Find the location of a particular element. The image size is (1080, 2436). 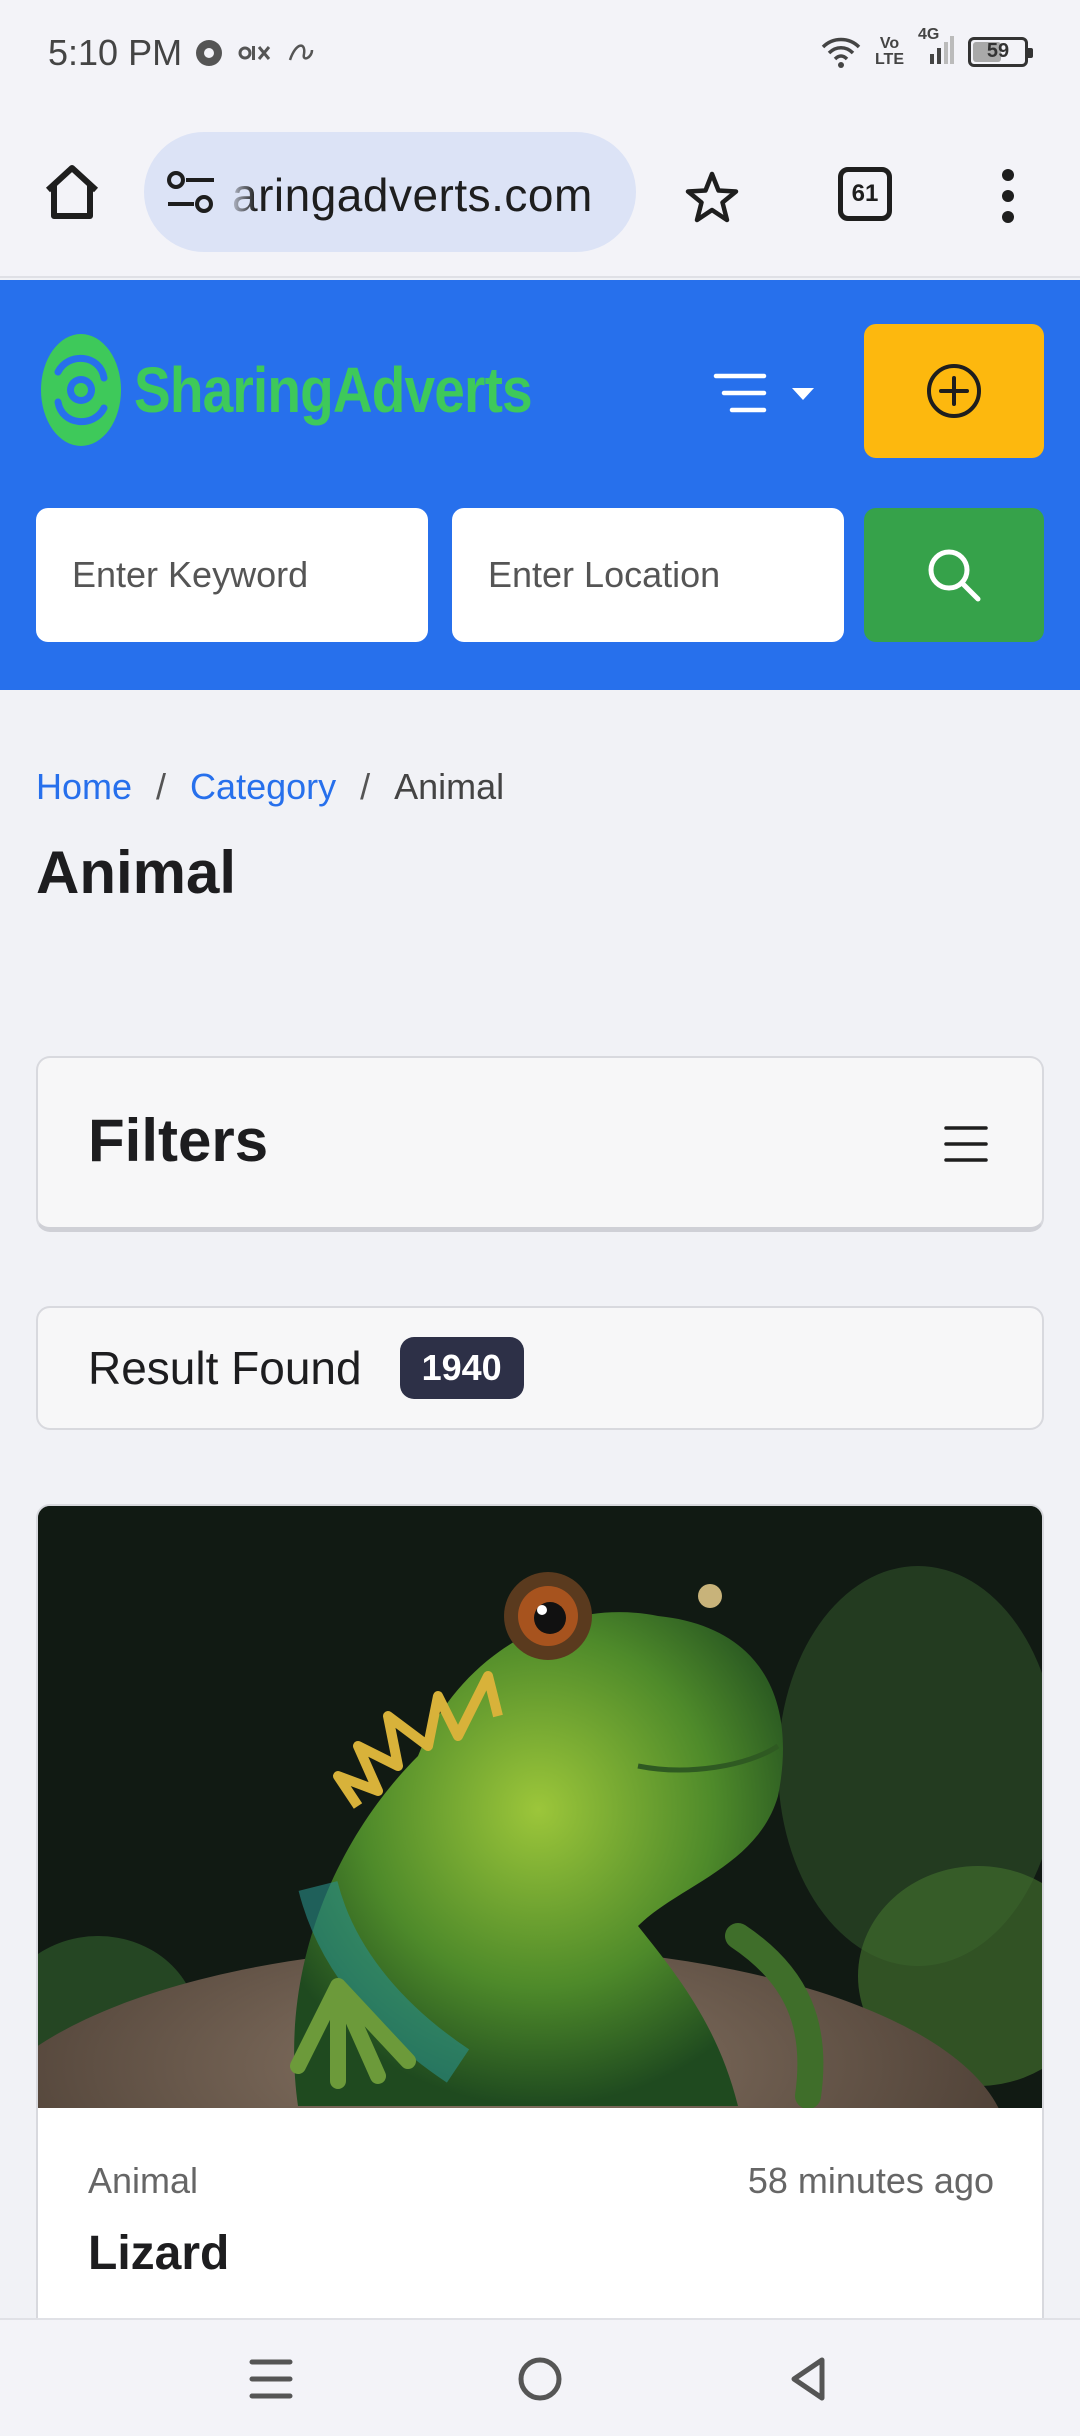

filter-menu-icon is located at coordinates (966, 1144).